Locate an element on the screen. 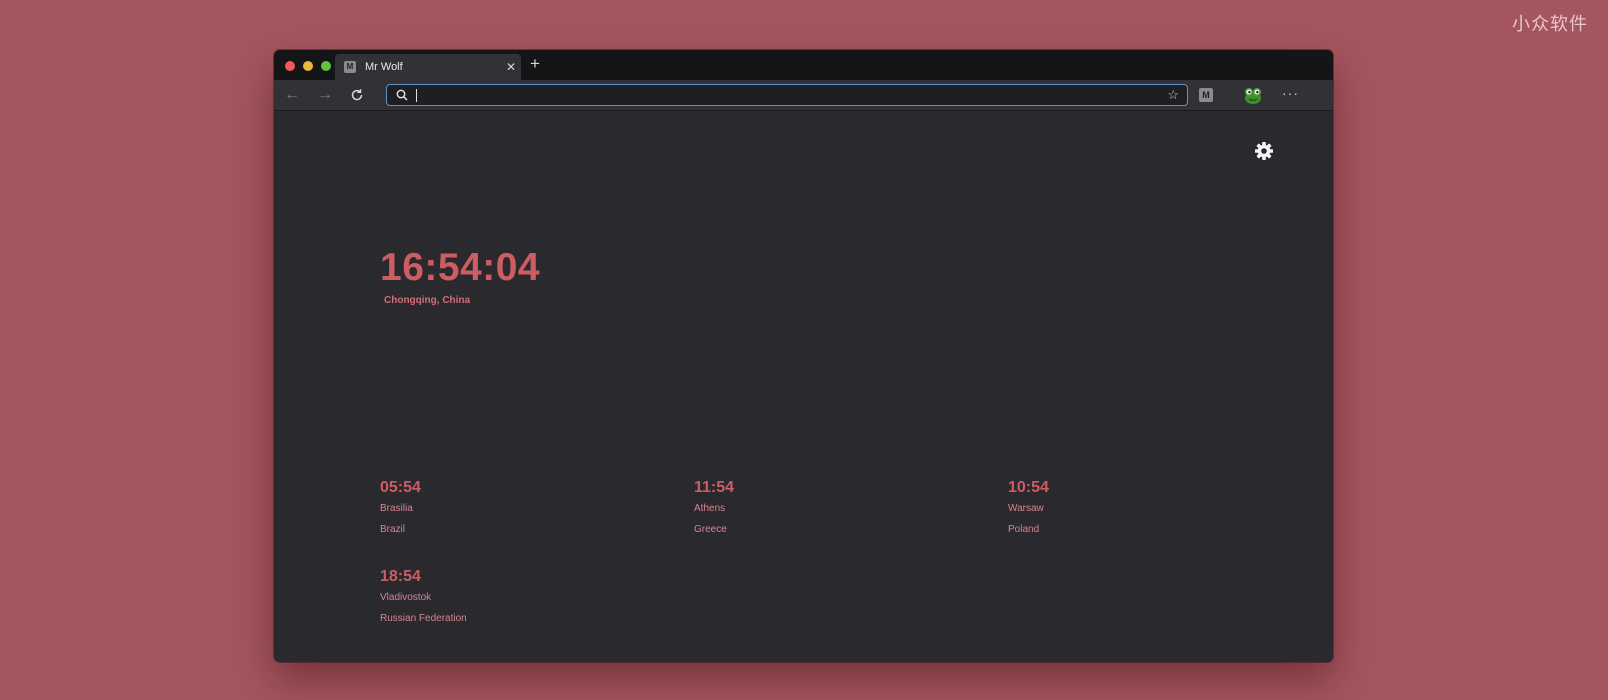 Image resolution: width=1608 pixels, height=700 pixels. city-time: 05:54 is located at coordinates (400, 487).